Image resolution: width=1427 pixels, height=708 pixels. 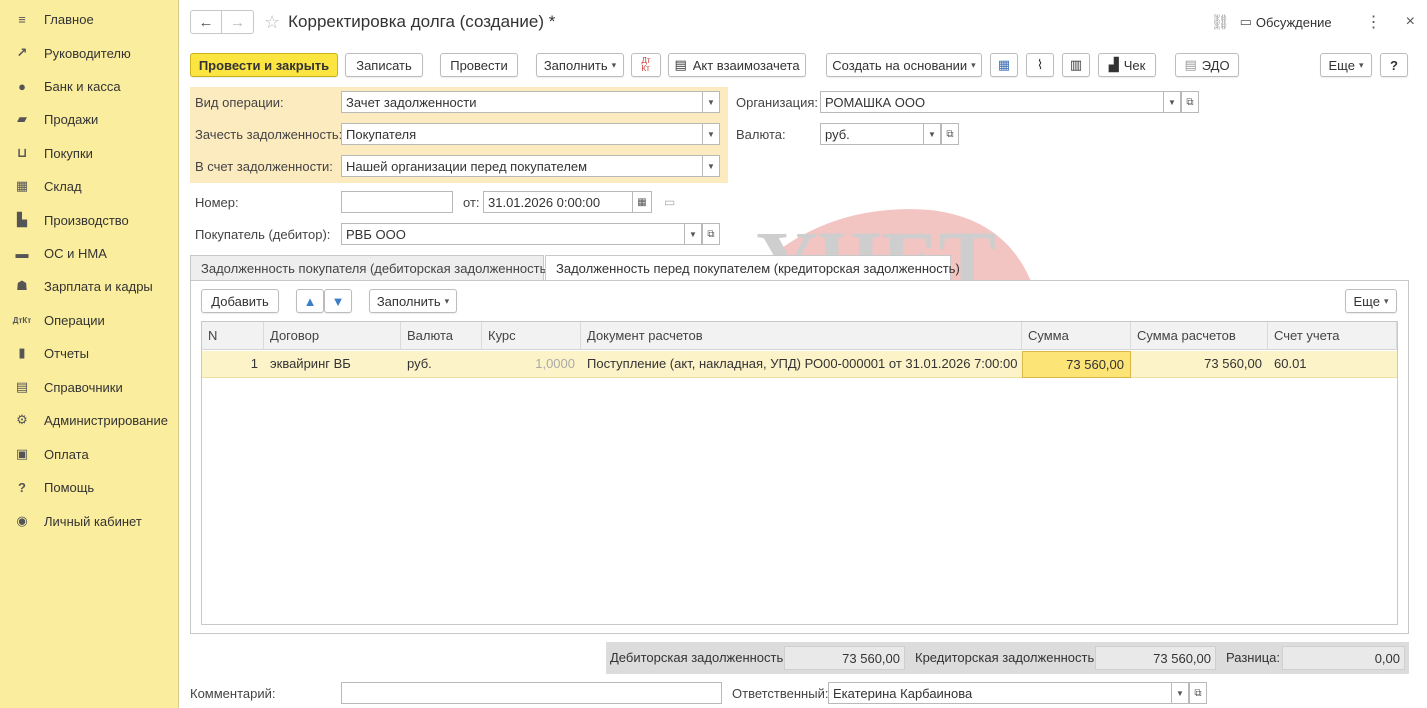 What do you see at coordinates (522, 102) in the screenshot?
I see `op-type-field: Зачет задолженности` at bounding box center [522, 102].